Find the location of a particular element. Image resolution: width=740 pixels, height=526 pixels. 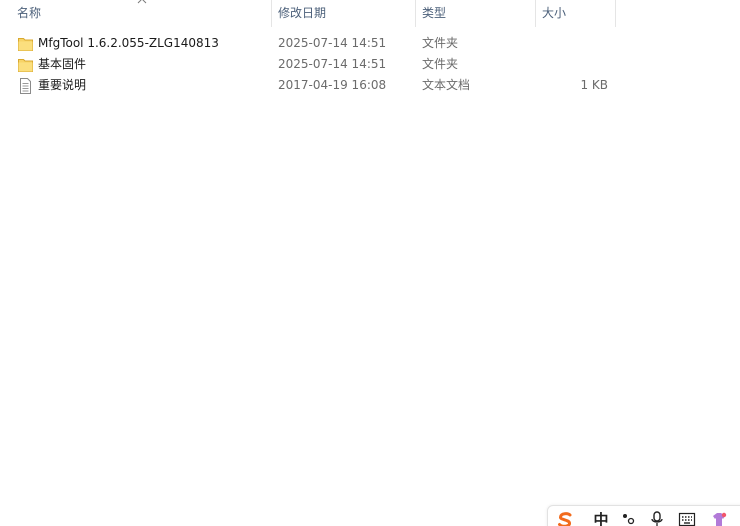

file-row: 重要说明 2017-04-19 16:08 文本文档 1 KB is located at coordinates (310, 85).